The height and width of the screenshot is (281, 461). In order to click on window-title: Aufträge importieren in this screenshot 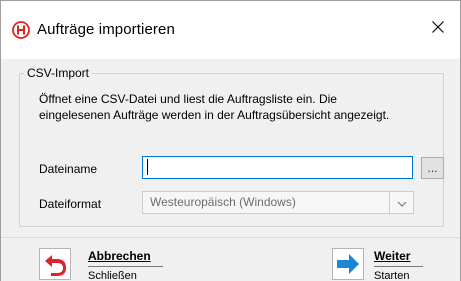, I will do `click(106, 29)`.